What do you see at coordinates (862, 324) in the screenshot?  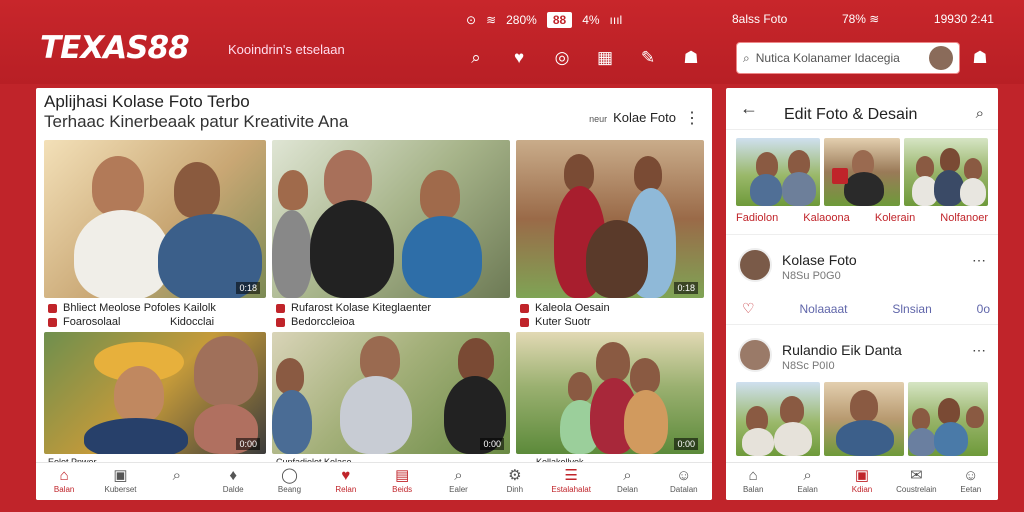 I see `divider` at bounding box center [862, 324].